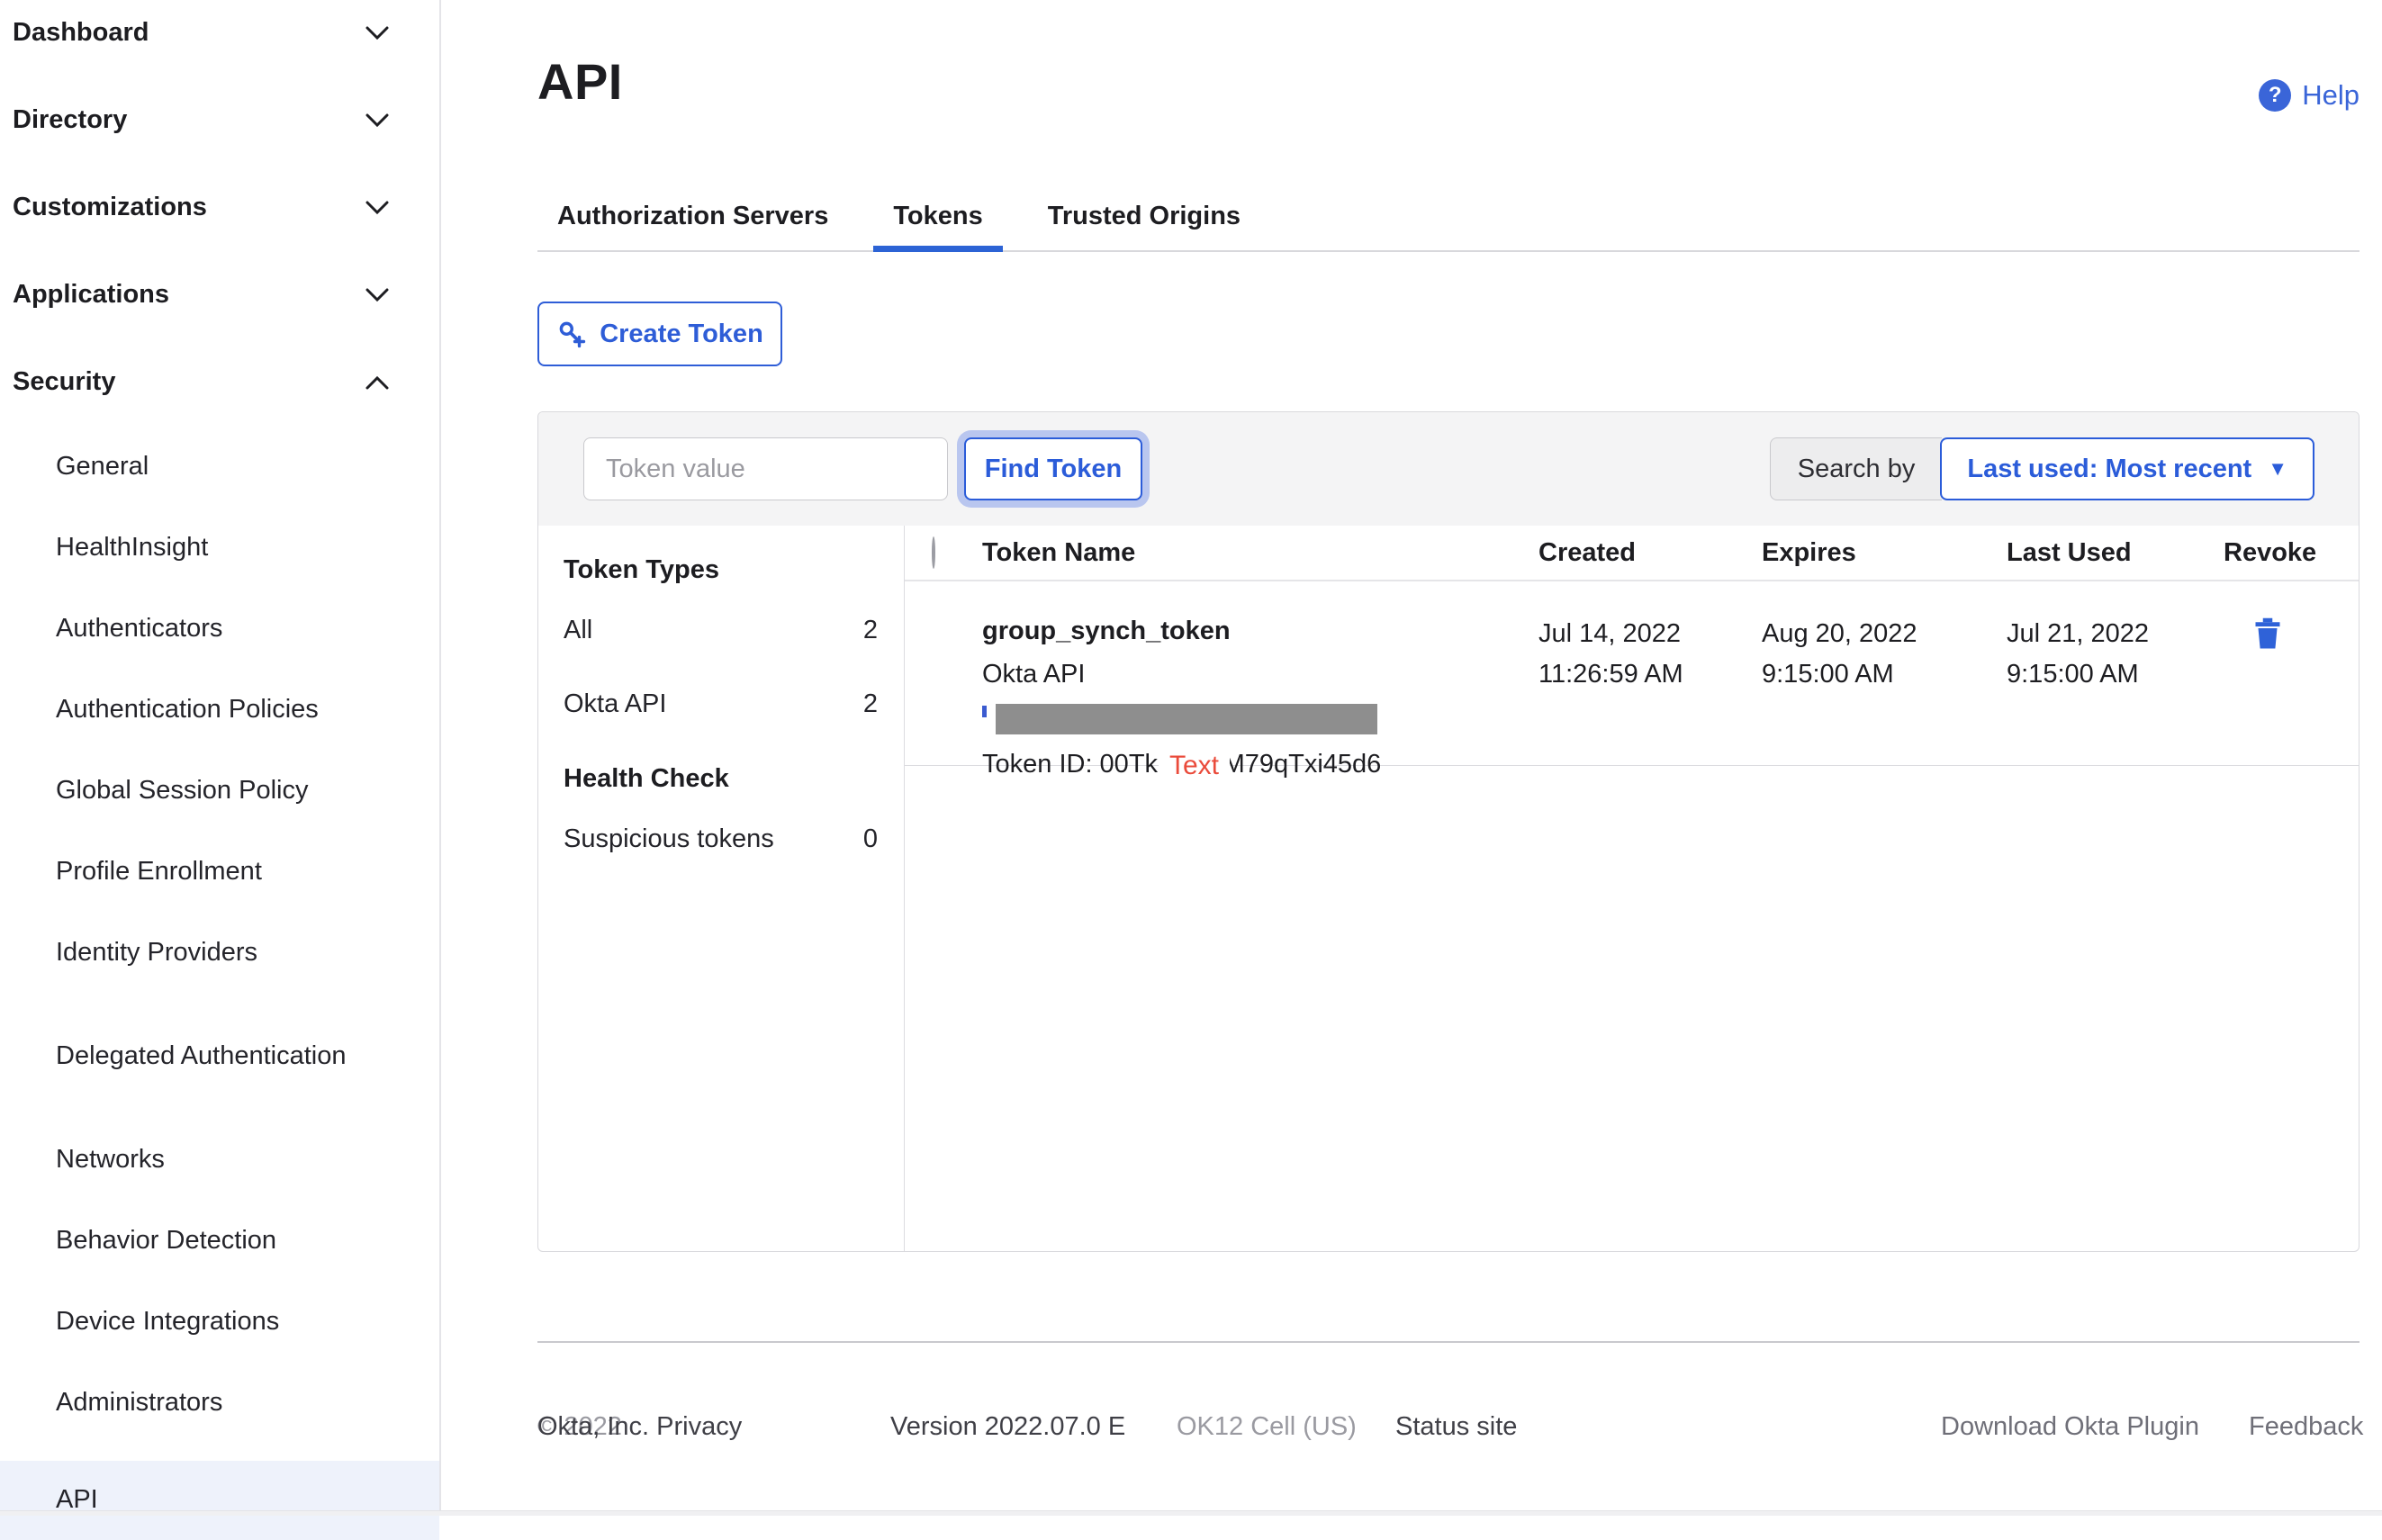 The height and width of the screenshot is (1540, 2382). Describe the element at coordinates (2270, 552) in the screenshot. I see `col-revoke: Revoke` at that location.